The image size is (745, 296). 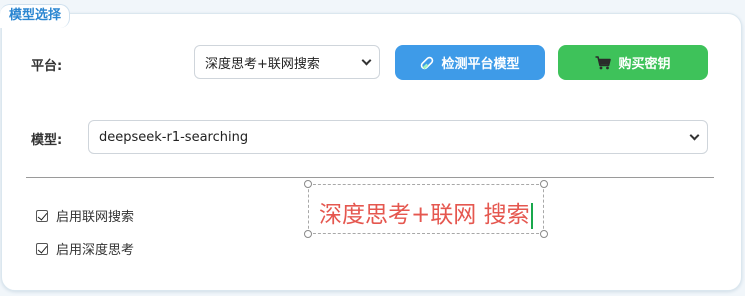 What do you see at coordinates (47, 66) in the screenshot?
I see `platform-label: 平台:` at bounding box center [47, 66].